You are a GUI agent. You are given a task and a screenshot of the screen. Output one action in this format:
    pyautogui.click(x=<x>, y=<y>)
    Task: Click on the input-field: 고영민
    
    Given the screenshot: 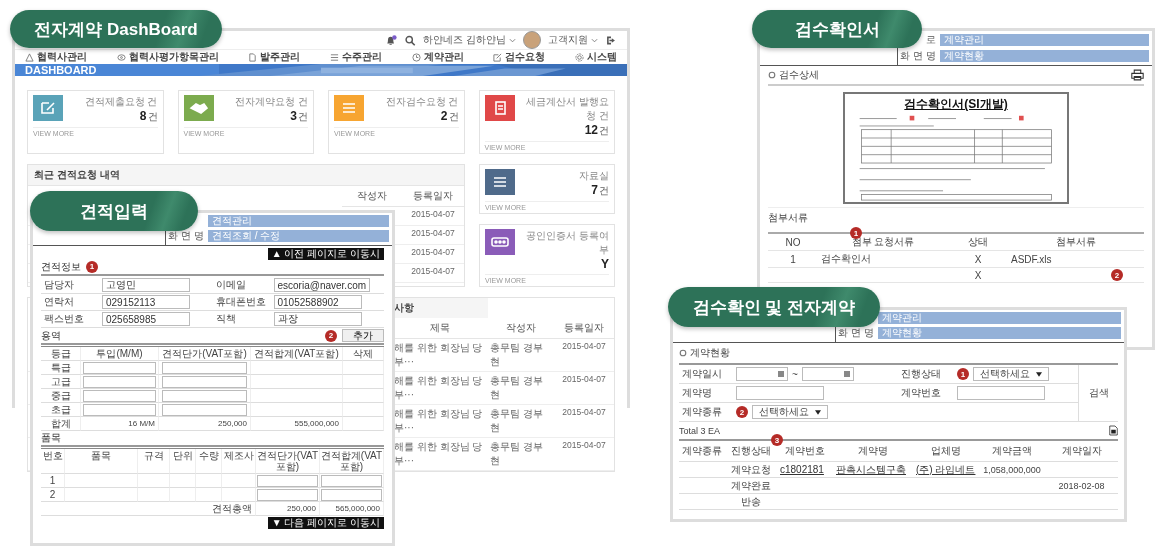 What is the action you would take?
    pyautogui.click(x=146, y=285)
    